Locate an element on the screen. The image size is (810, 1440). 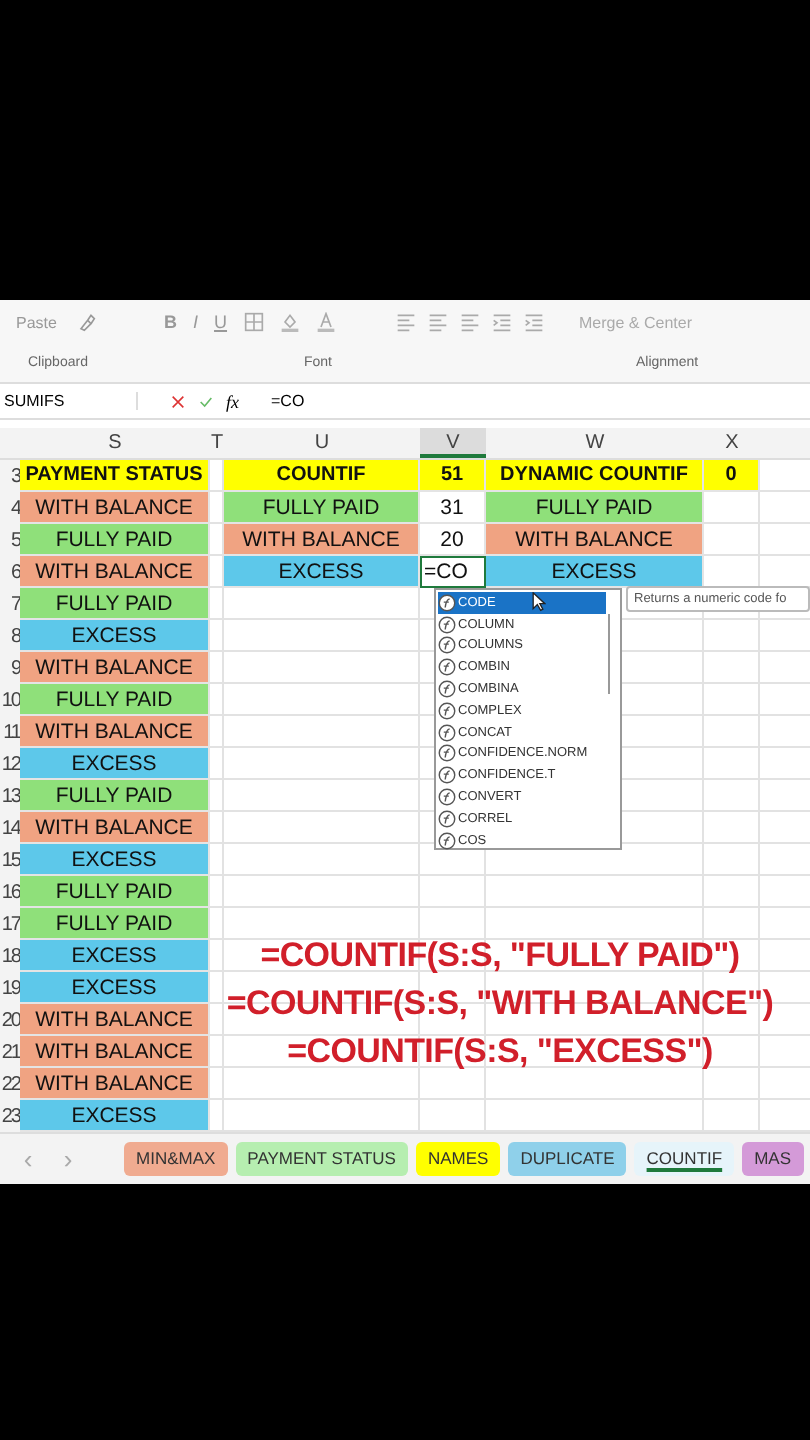
row-number: 22 is located at coordinates (10, 1085).